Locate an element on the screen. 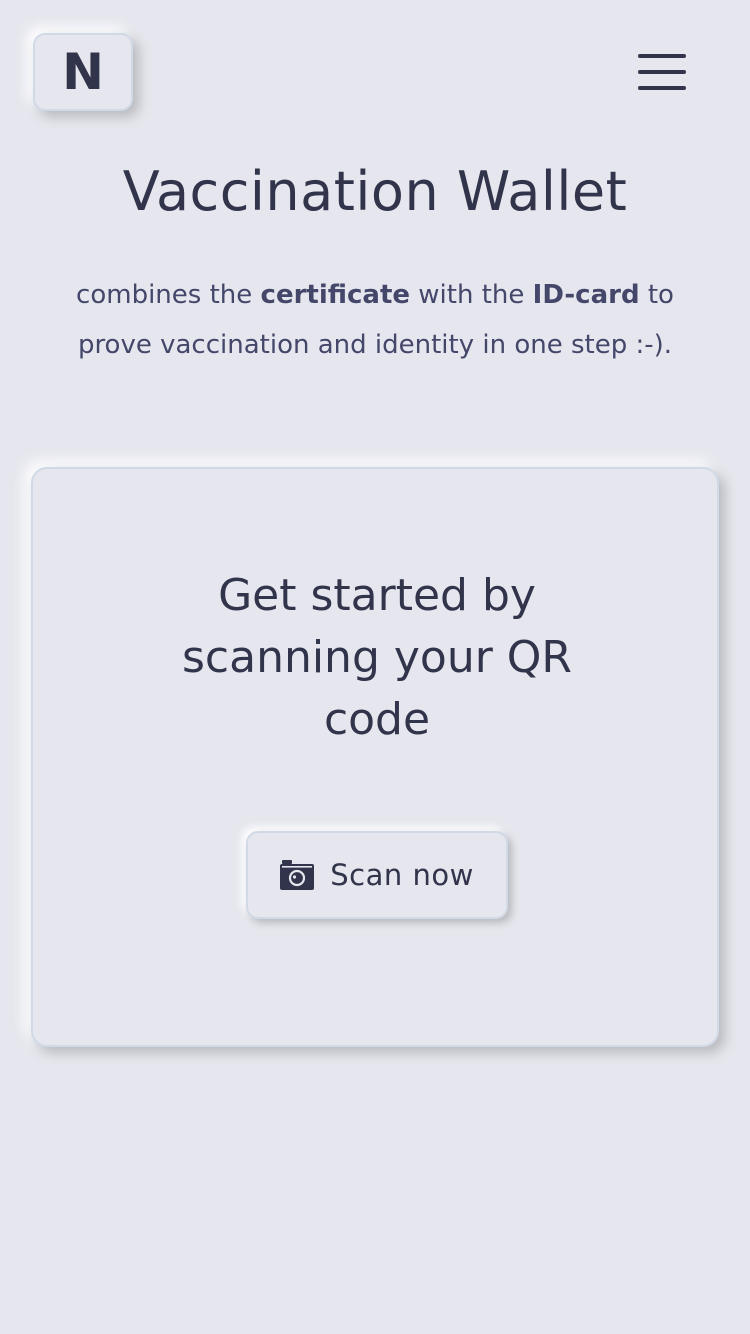 Image resolution: width=750 pixels, height=1334 pixels. subtitle-bold-certificate: certificate is located at coordinates (335, 295).